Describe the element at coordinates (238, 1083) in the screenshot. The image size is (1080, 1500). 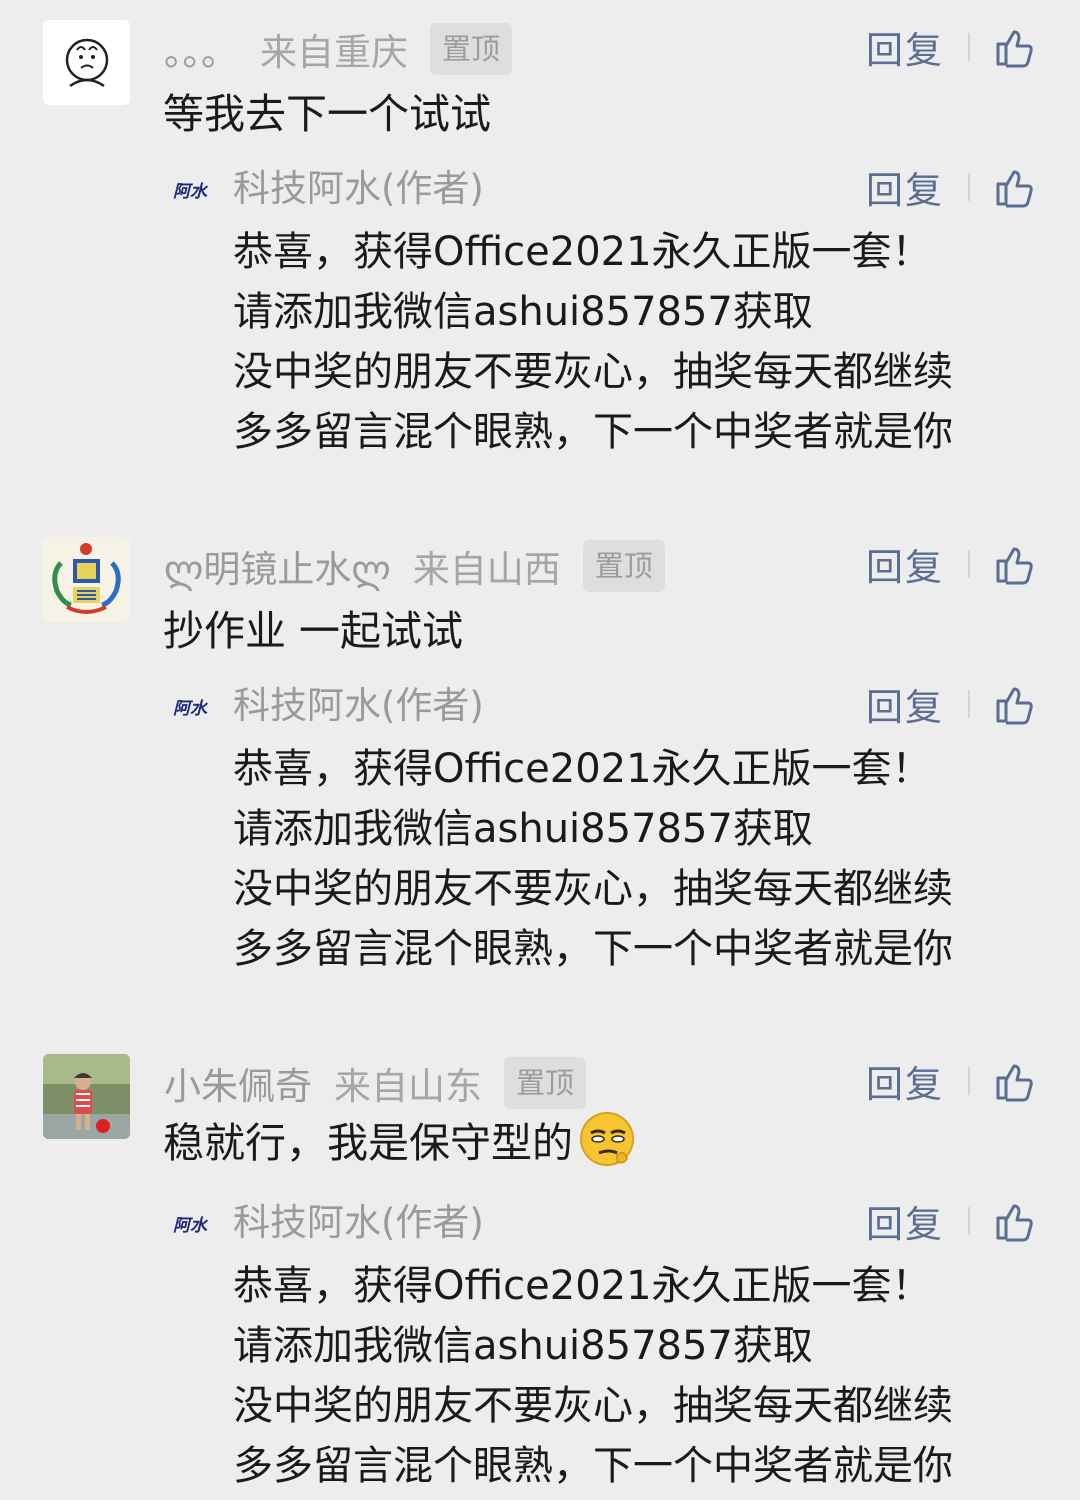
I see `commenter-nickname: 小朱佩奇` at that location.